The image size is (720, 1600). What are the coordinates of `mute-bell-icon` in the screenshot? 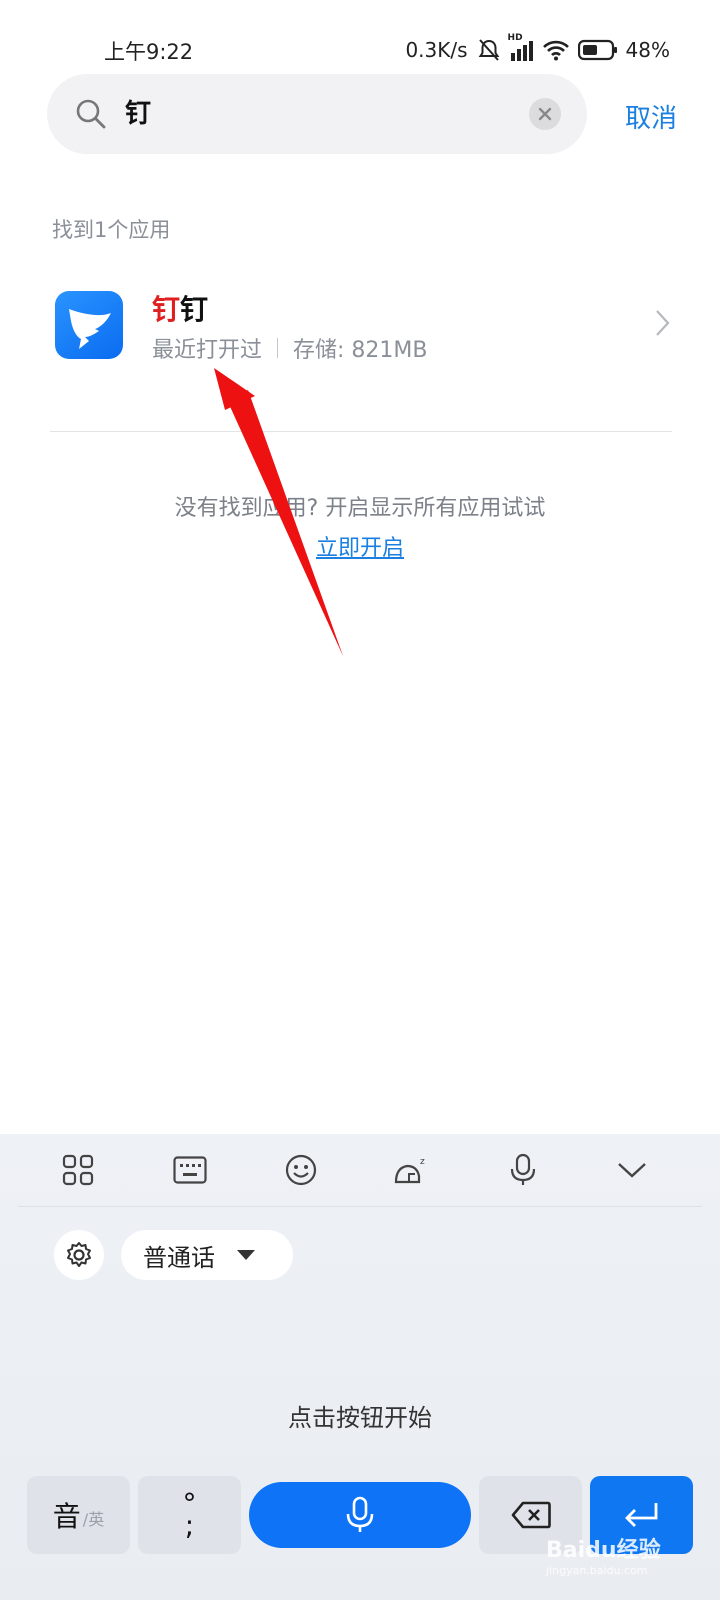 It's located at (489, 50).